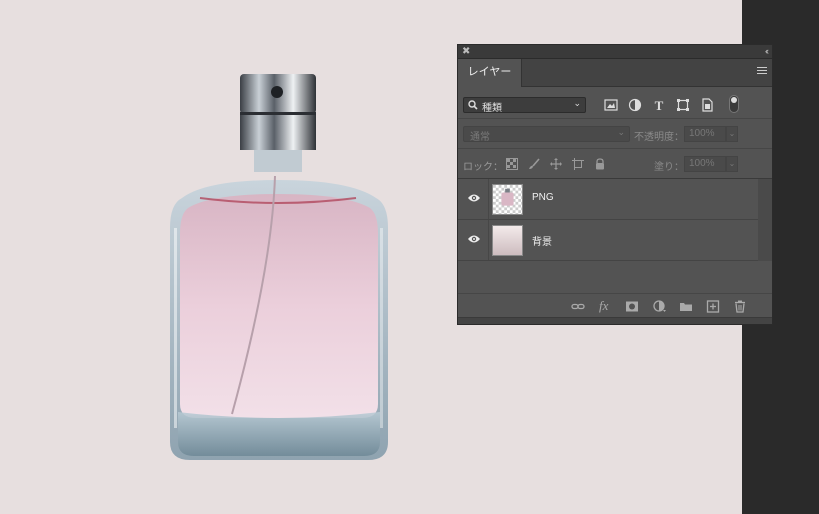 The height and width of the screenshot is (514, 819). Describe the element at coordinates (669, 167) in the screenshot. I see `fill-label: 塗り：` at that location.